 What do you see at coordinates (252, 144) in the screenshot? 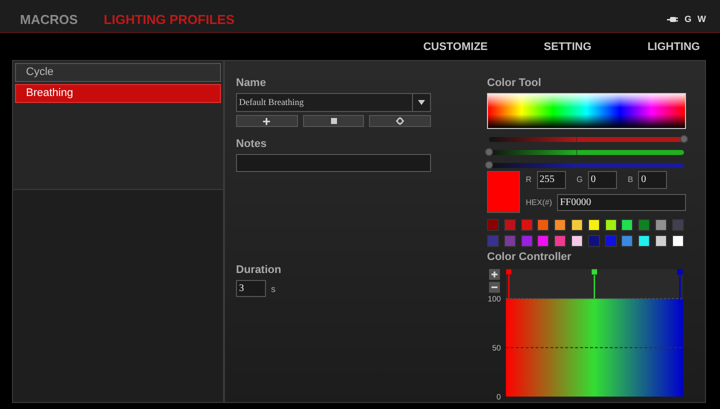
I see `notes-label: Notes` at bounding box center [252, 144].